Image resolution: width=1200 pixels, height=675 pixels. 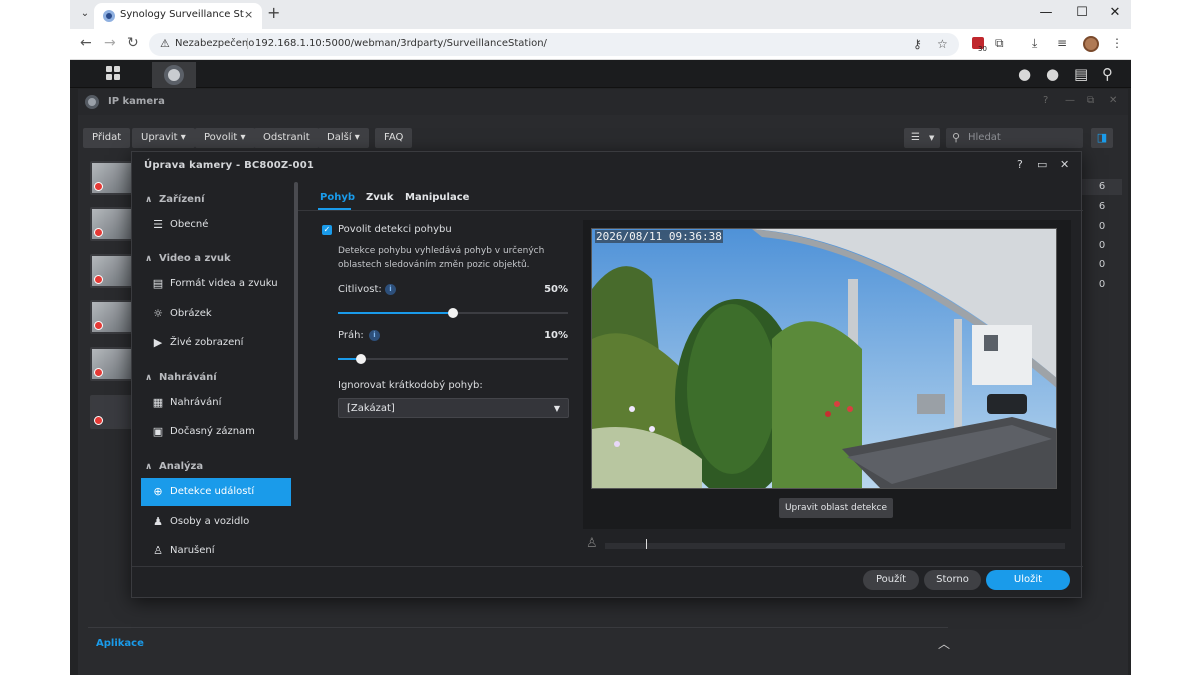 I want to click on chat-icon: ●, so click(x=1024, y=74).